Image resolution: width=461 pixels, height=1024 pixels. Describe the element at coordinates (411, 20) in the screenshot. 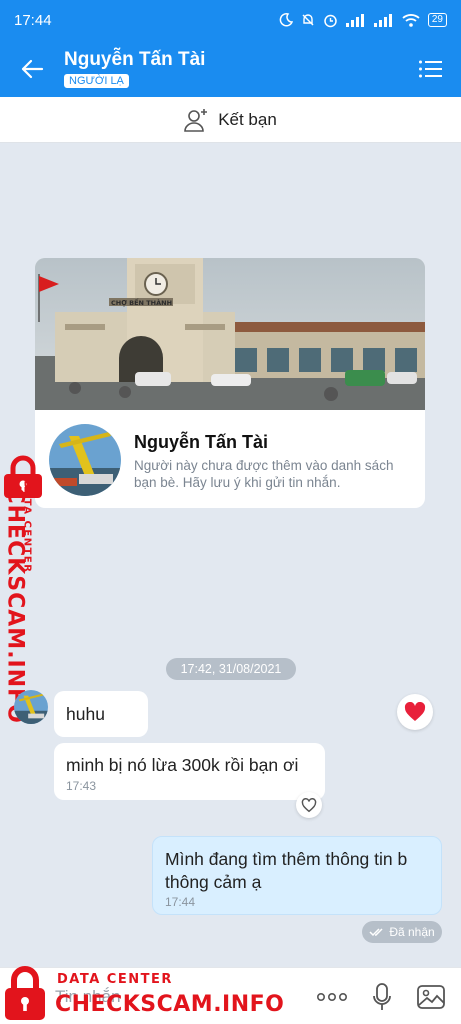

I see `wifi-icon` at that location.